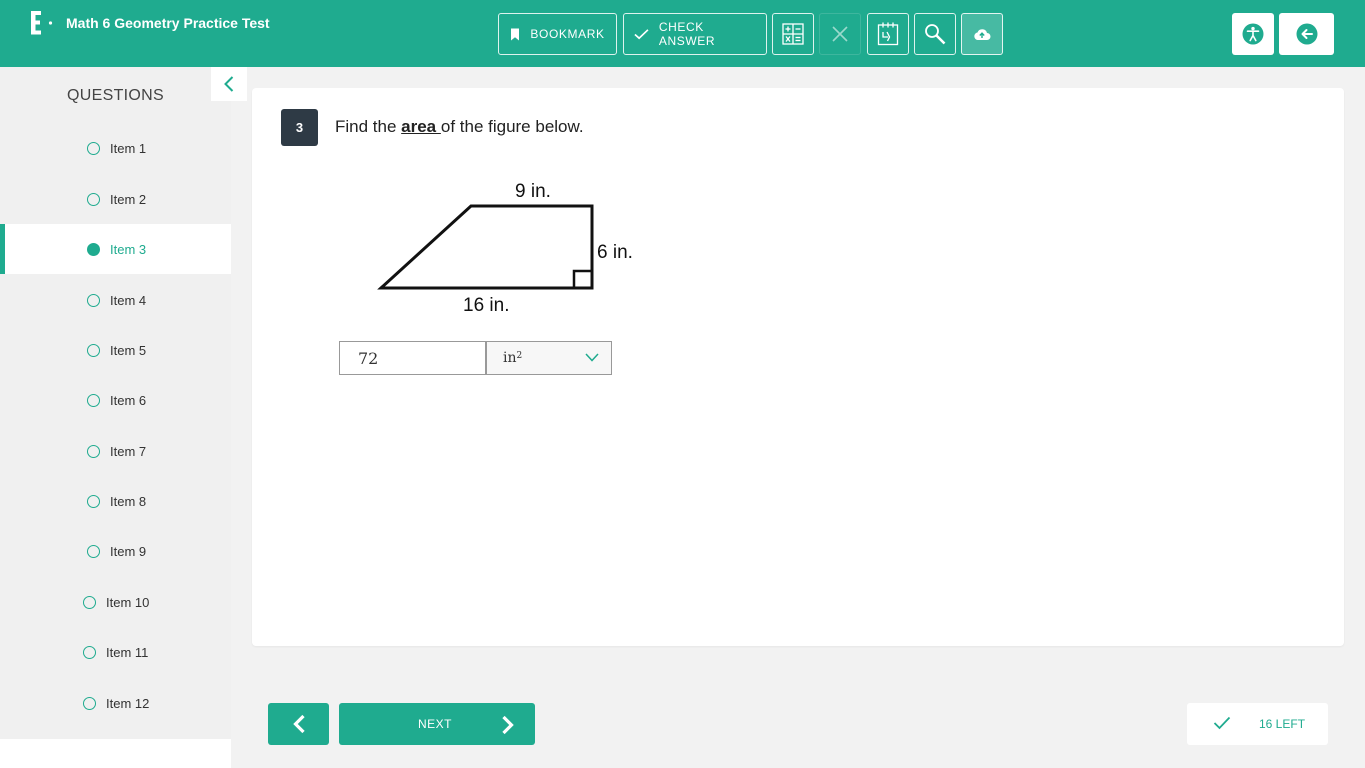  Describe the element at coordinates (592, 357) in the screenshot. I see `chevron-down-icon` at that location.